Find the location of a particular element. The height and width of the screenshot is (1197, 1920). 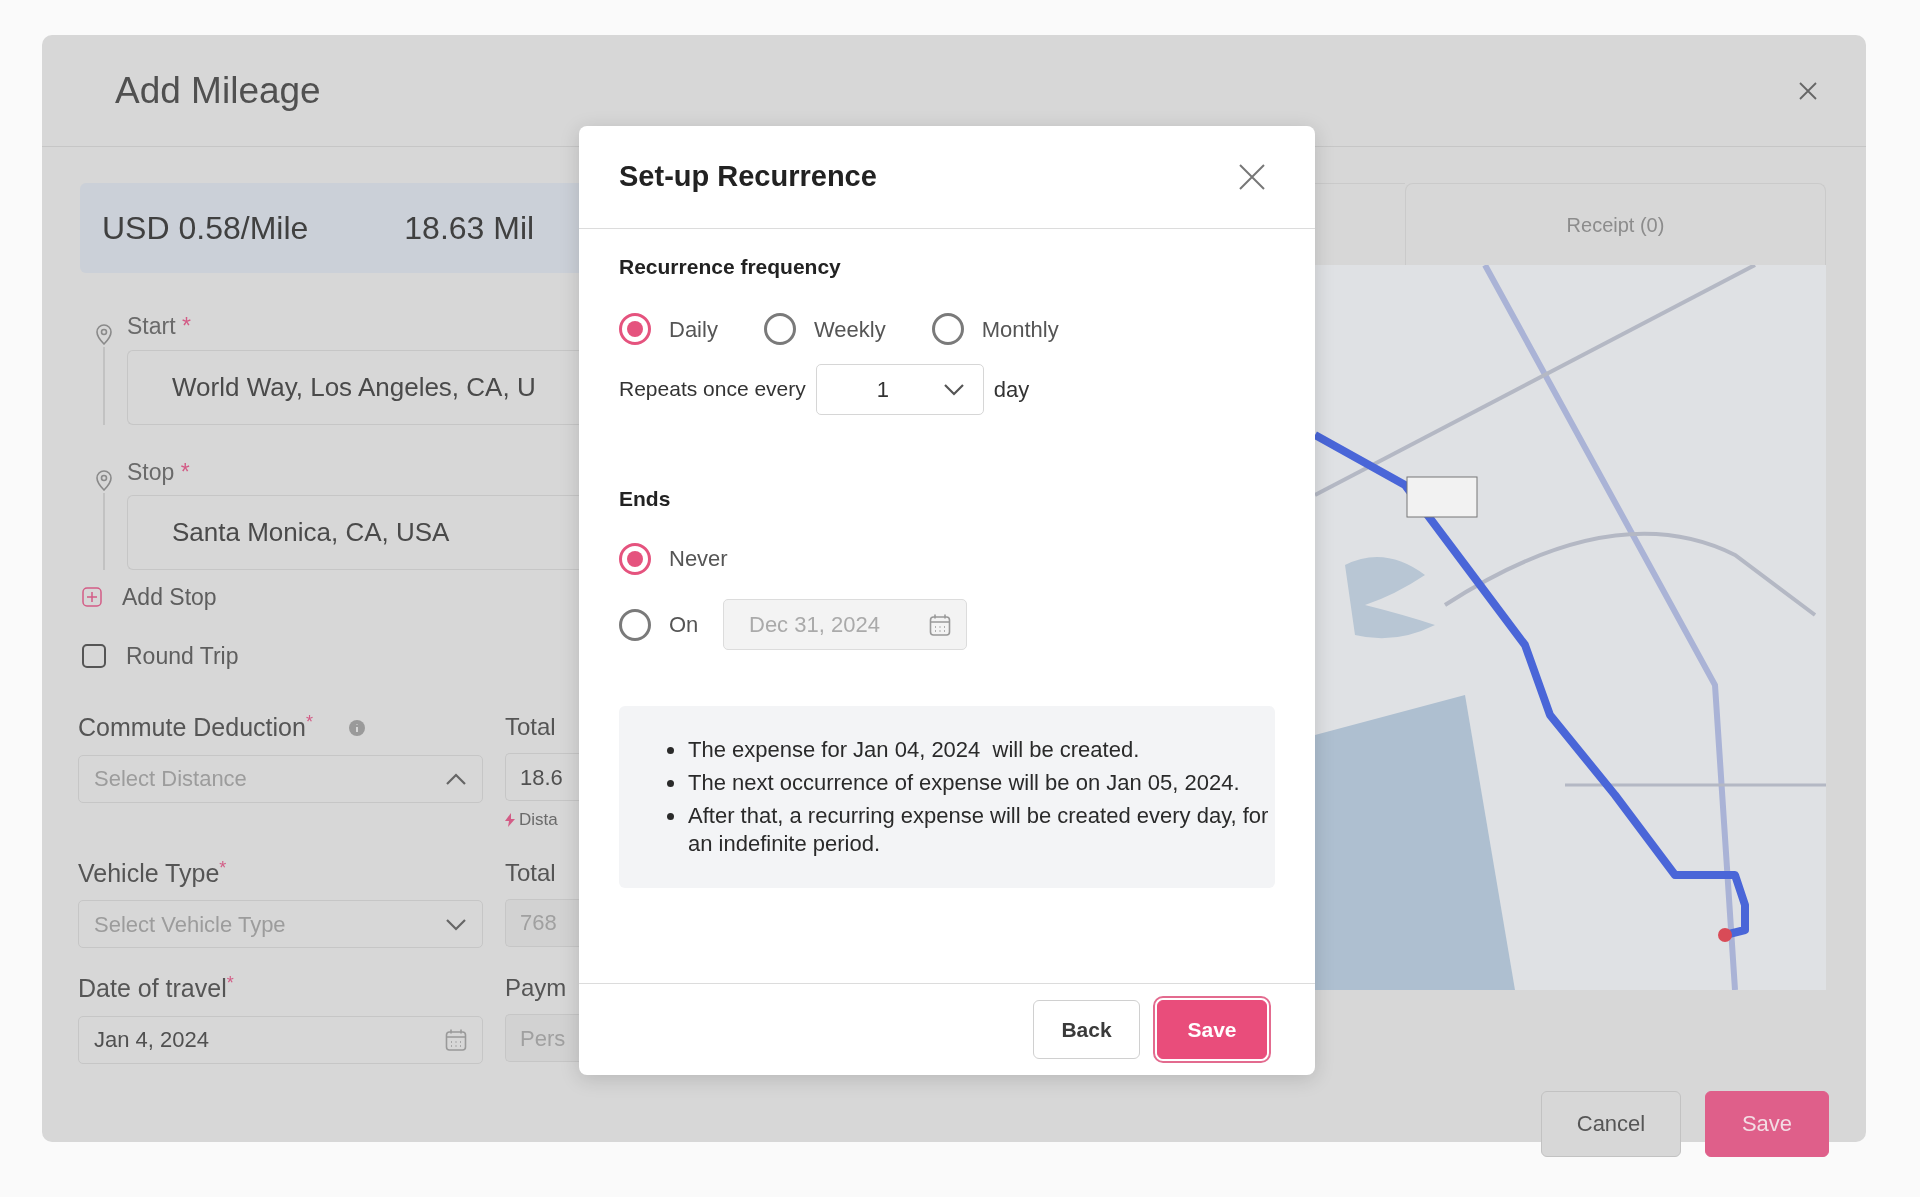

field-label: Date of travel* is located at coordinates (156, 988).